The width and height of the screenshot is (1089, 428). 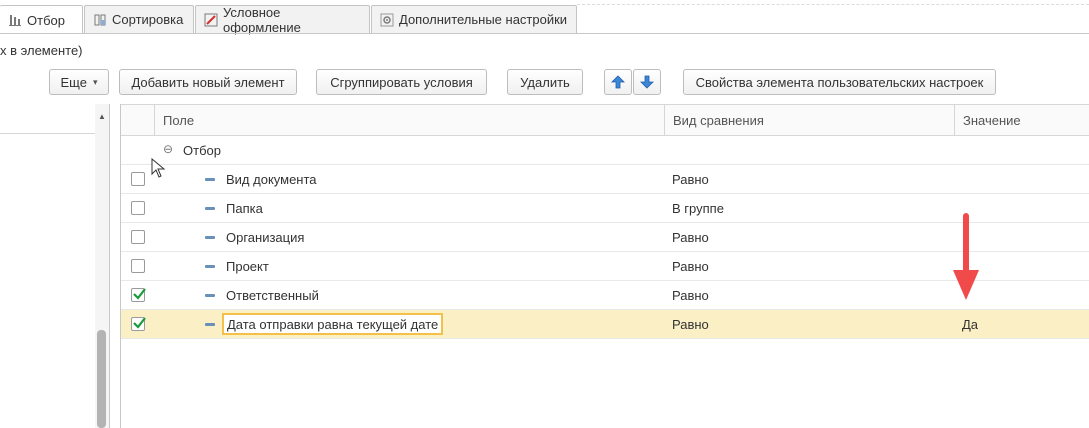 What do you see at coordinates (158, 168) in the screenshot?
I see `mouse-cursor-icon` at bounding box center [158, 168].